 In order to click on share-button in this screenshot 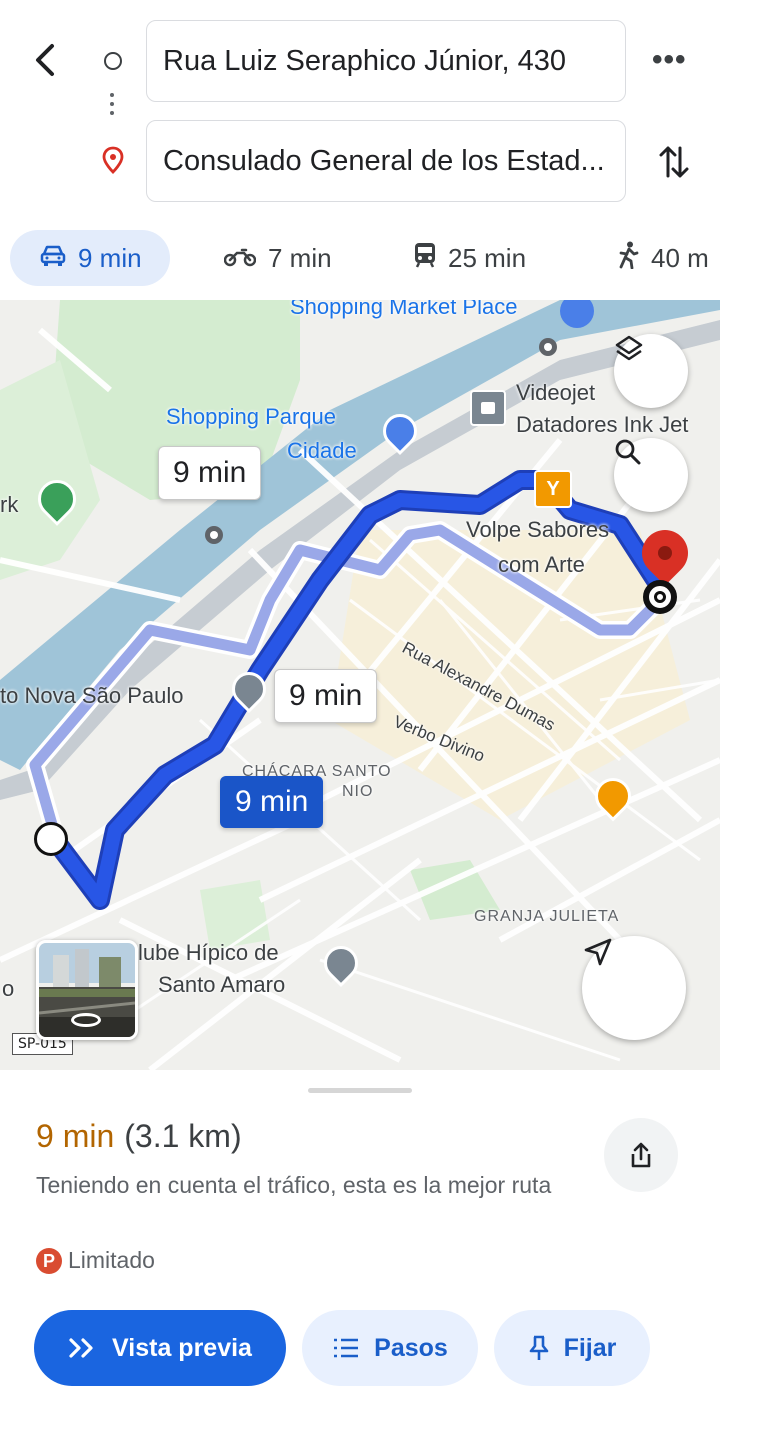, I will do `click(641, 1155)`.